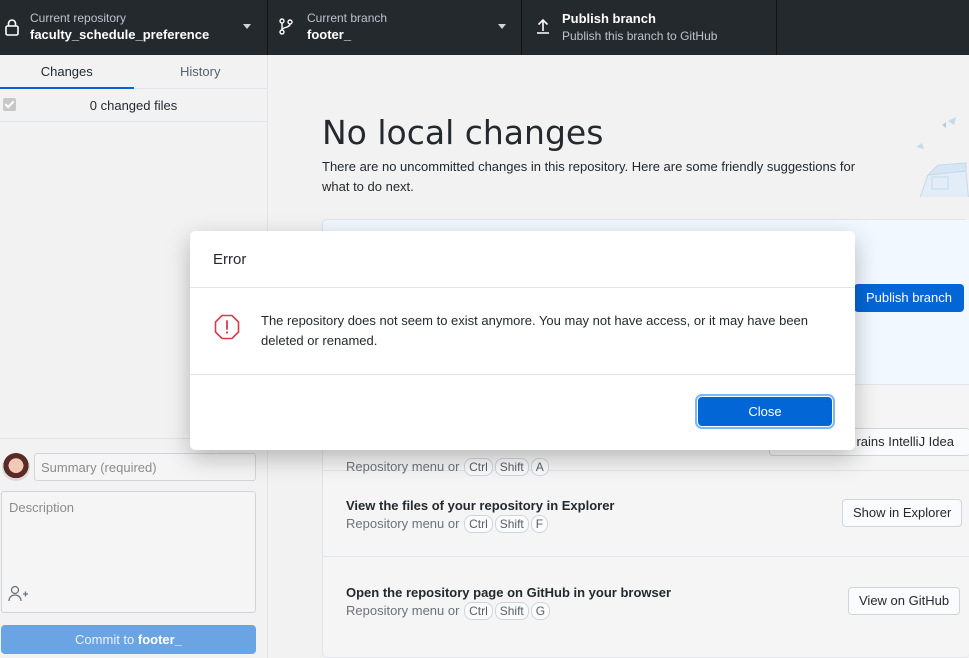 The width and height of the screenshot is (969, 658). What do you see at coordinates (78, 18) in the screenshot?
I see `repository-label: Current repository` at bounding box center [78, 18].